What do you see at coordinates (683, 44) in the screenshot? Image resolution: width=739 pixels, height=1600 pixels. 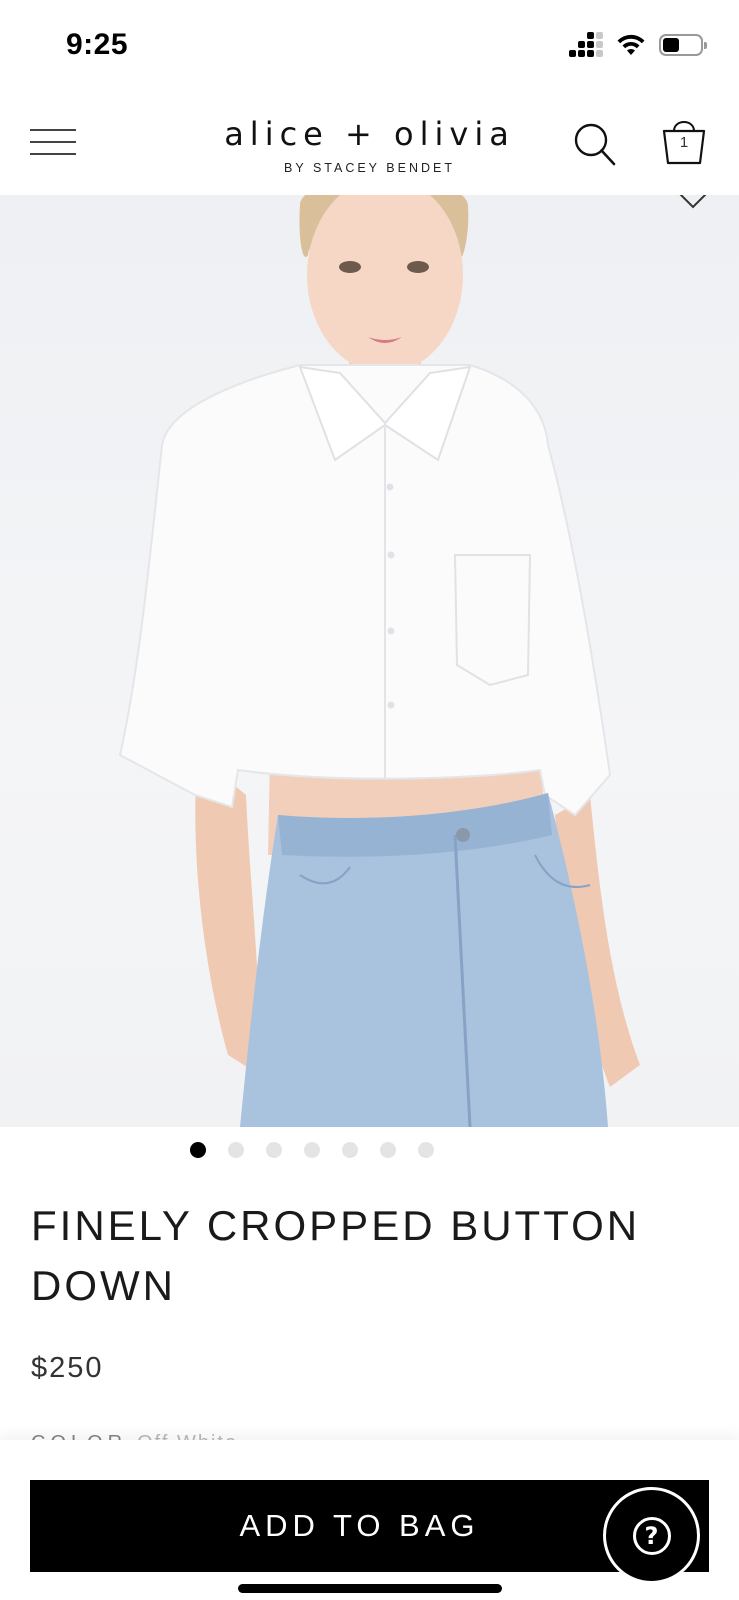 I see `battery-icon` at bounding box center [683, 44].